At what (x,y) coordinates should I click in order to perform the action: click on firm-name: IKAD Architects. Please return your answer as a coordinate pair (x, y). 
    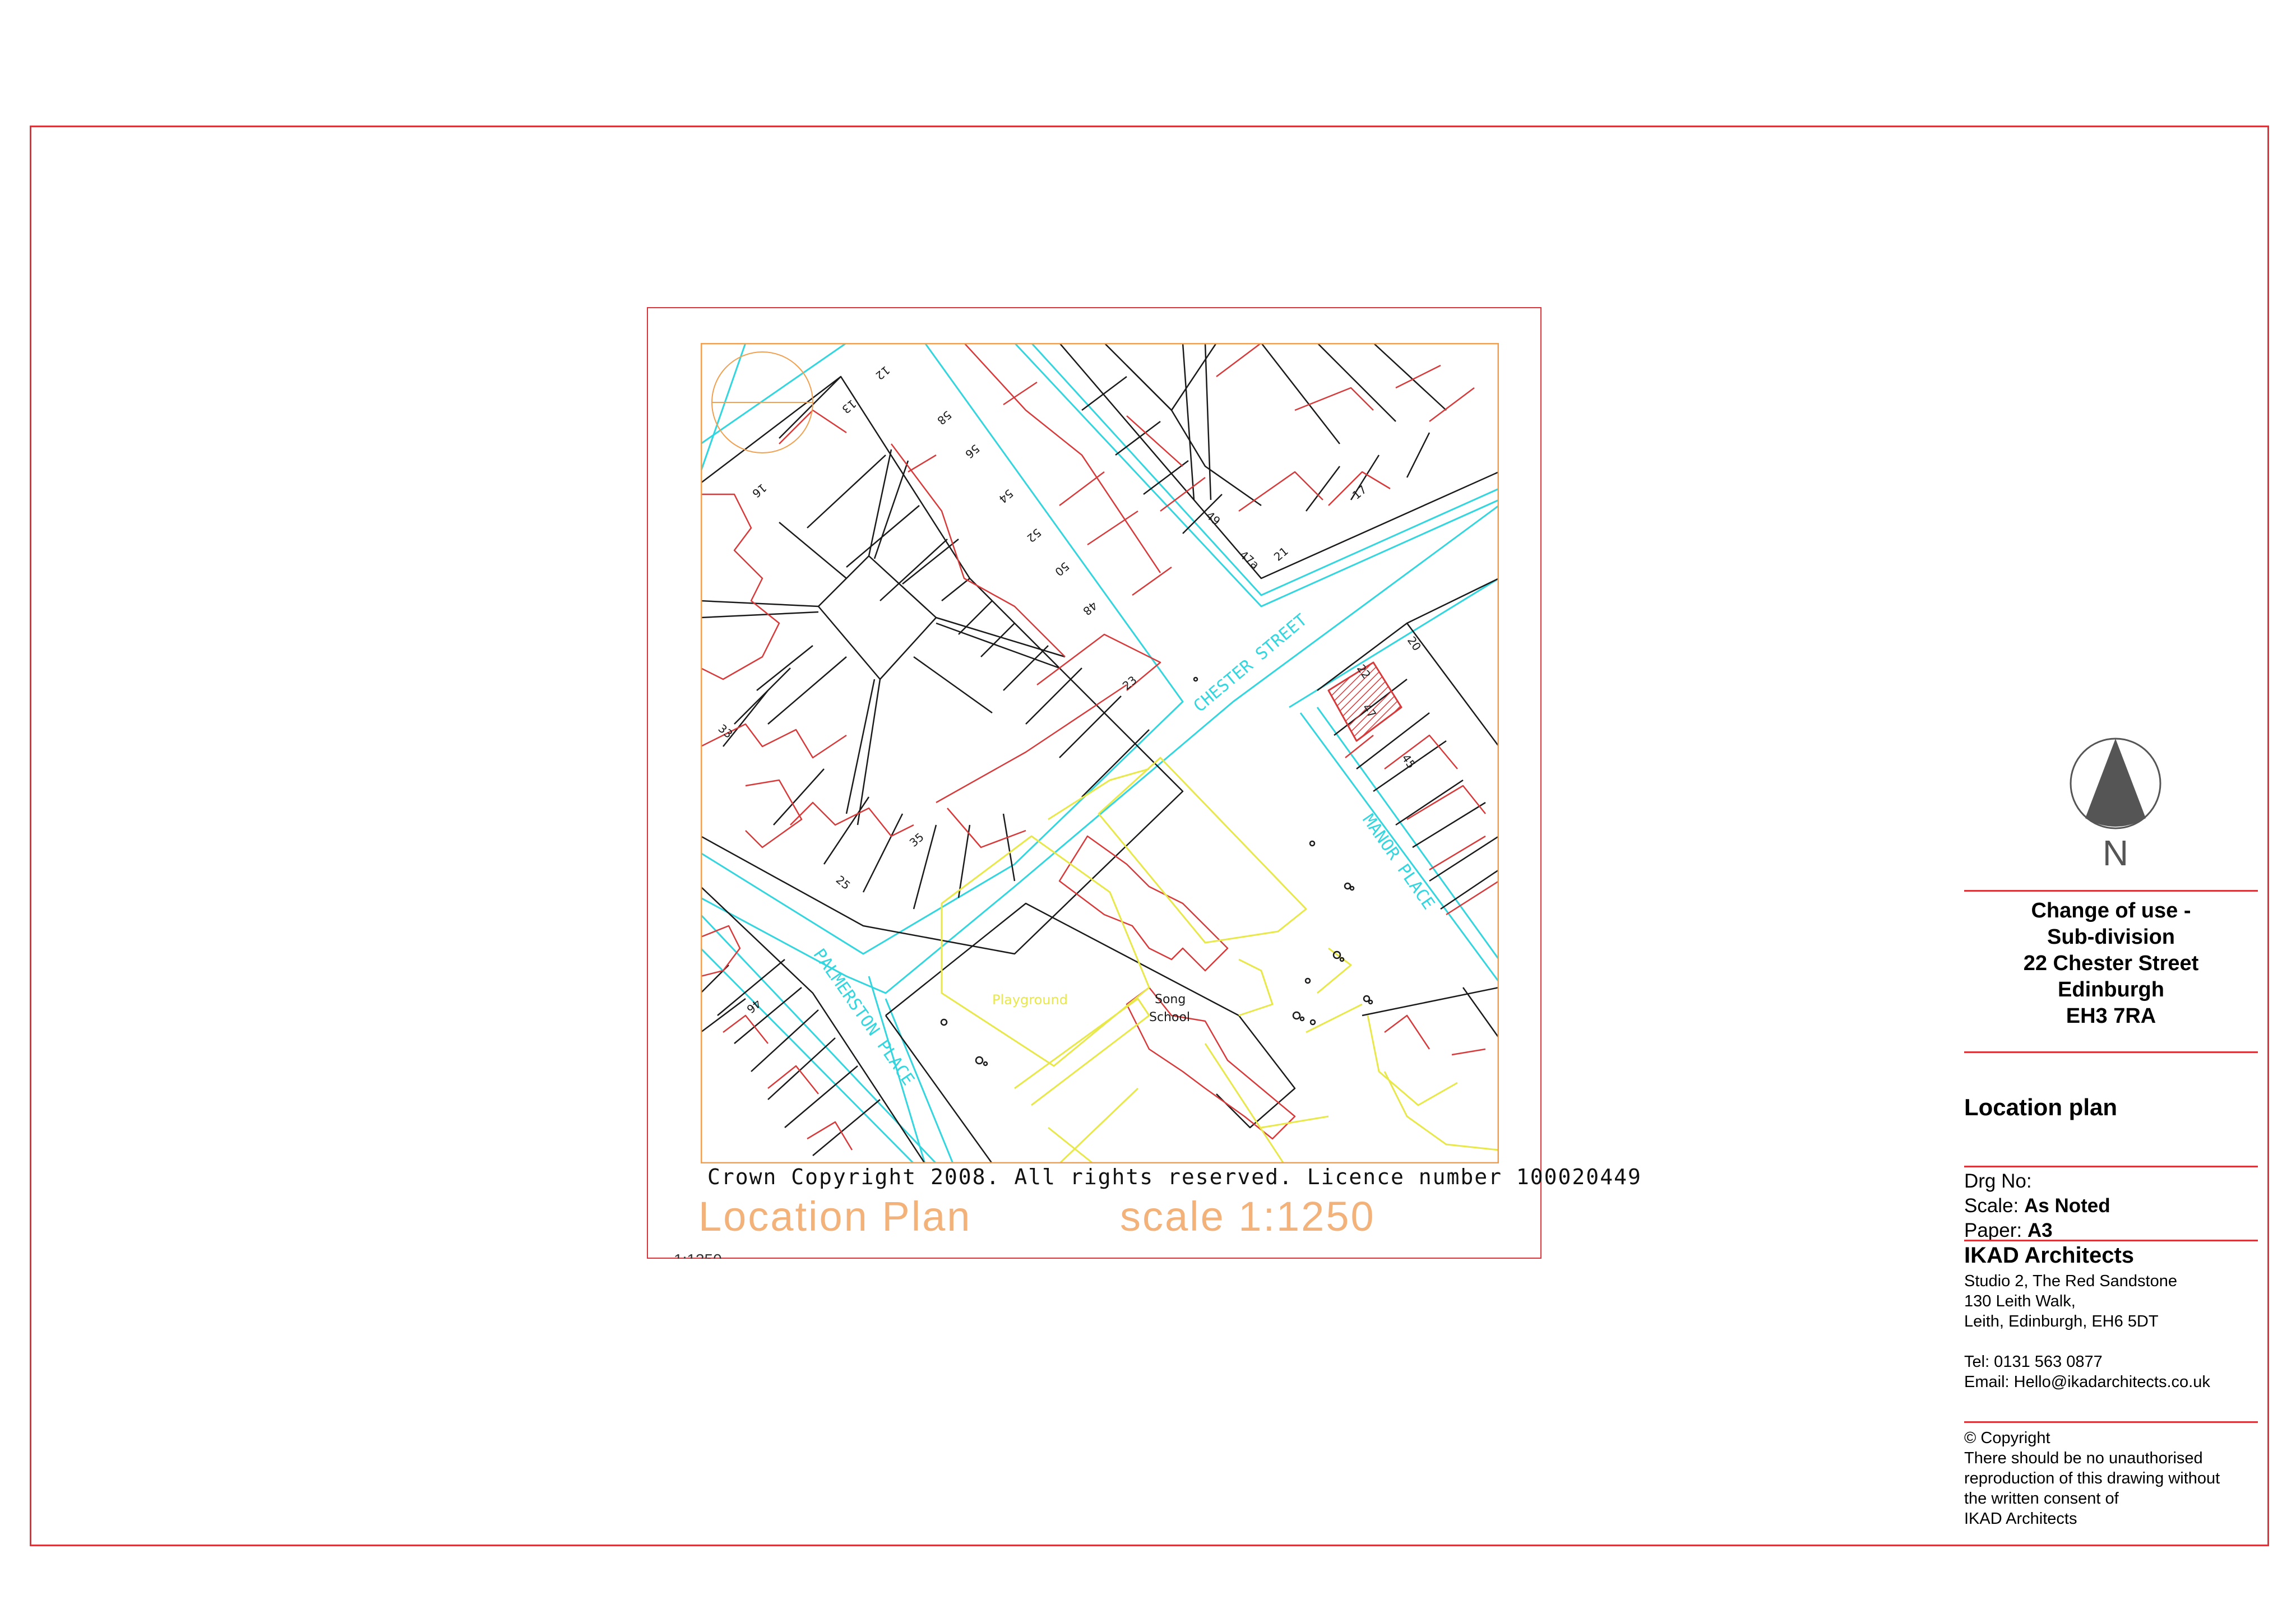
    Looking at the image, I should click on (2049, 1255).